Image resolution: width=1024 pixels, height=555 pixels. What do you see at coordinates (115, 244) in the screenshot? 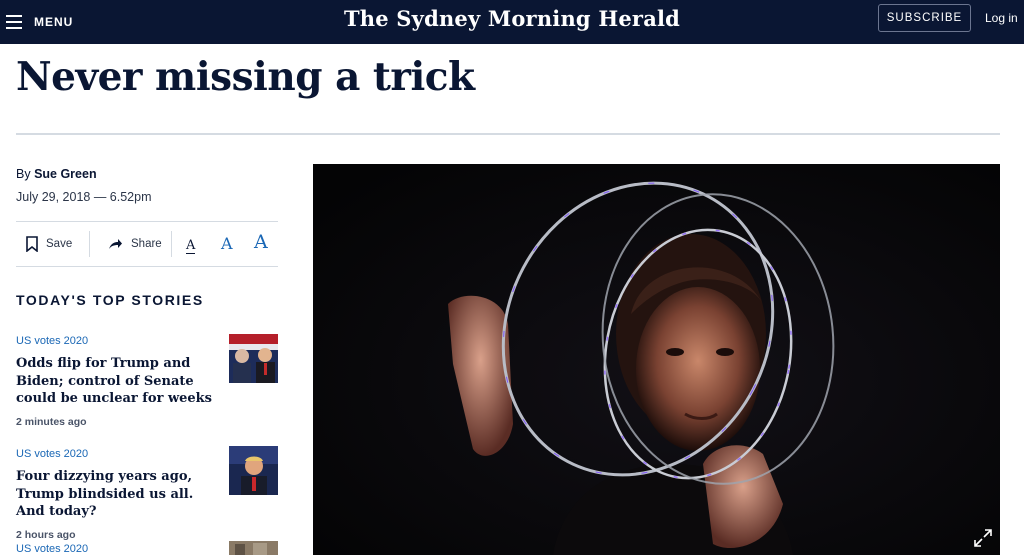
I see `share-arrow-icon` at bounding box center [115, 244].